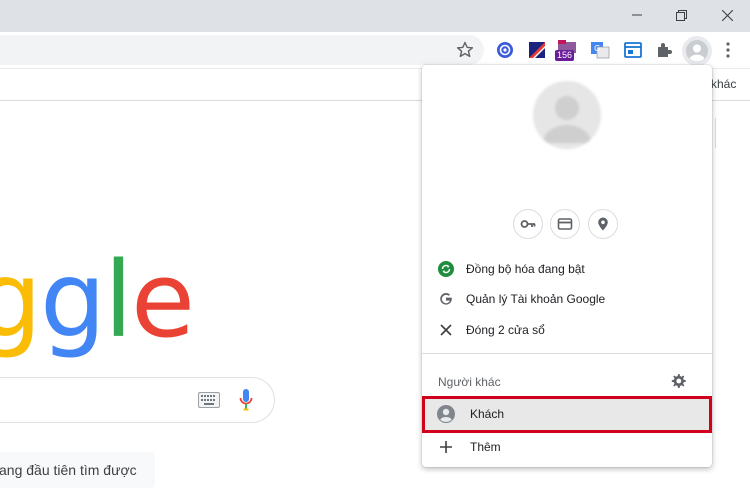 The image size is (750, 500). I want to click on title-bar, so click(375, 16).